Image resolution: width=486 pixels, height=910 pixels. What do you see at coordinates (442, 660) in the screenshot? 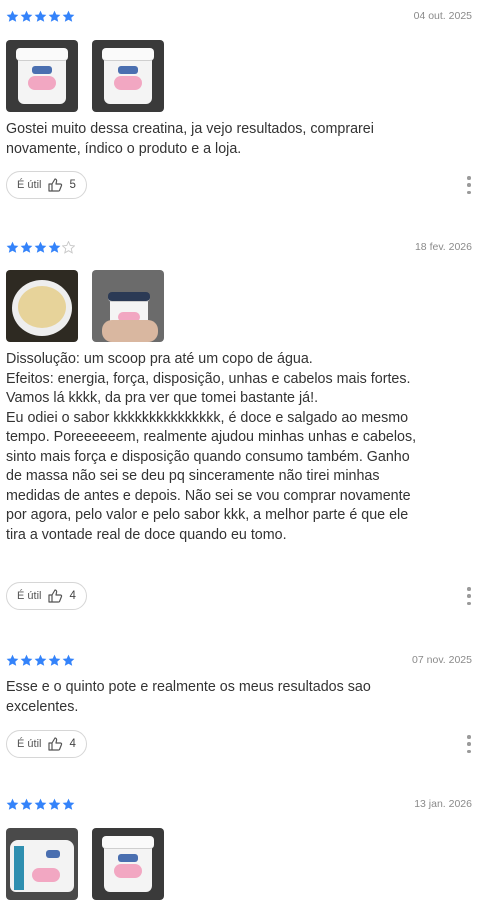
I see `review-date: 07 nov. 2025` at bounding box center [442, 660].